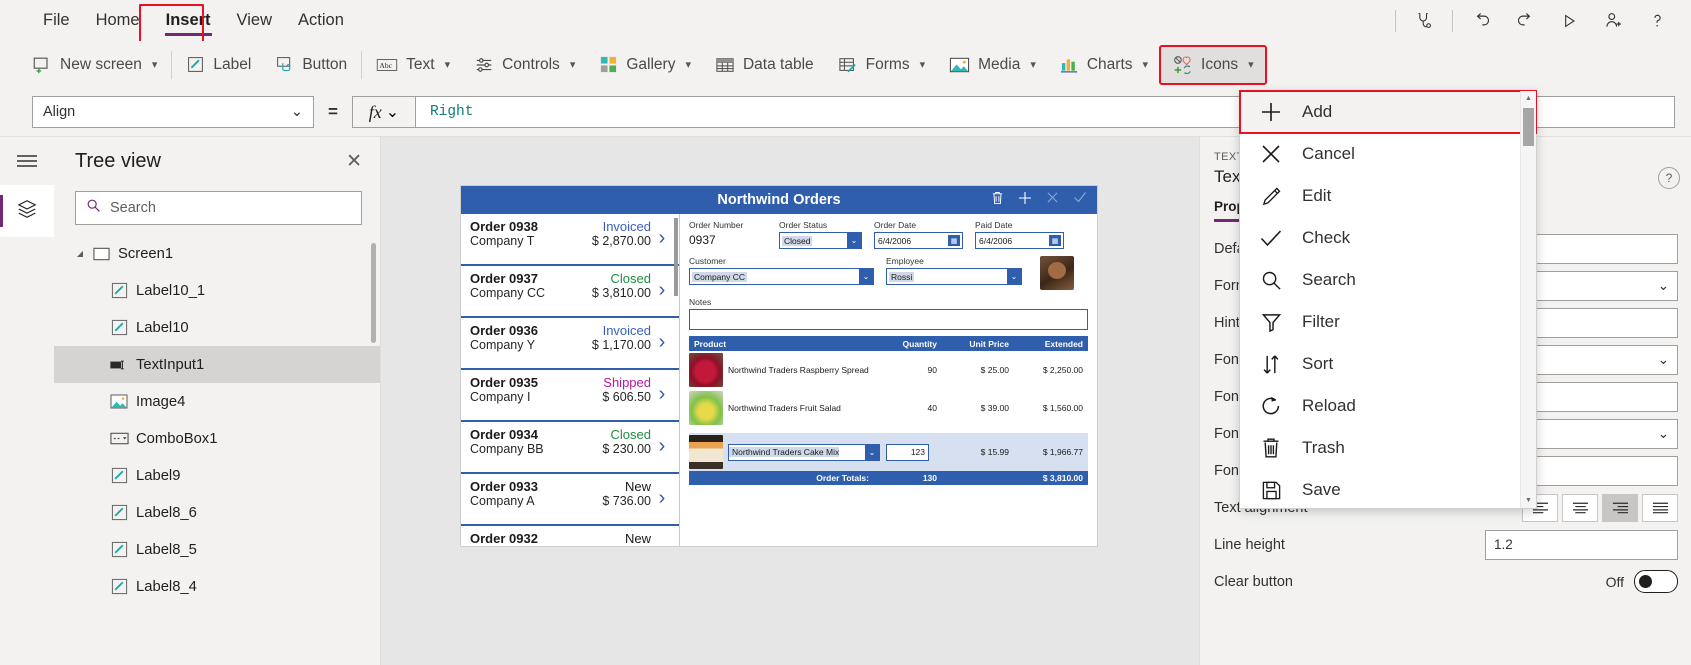 The image size is (1691, 665). Describe the element at coordinates (254, 20) in the screenshot. I see `menu-item-view: View` at that location.